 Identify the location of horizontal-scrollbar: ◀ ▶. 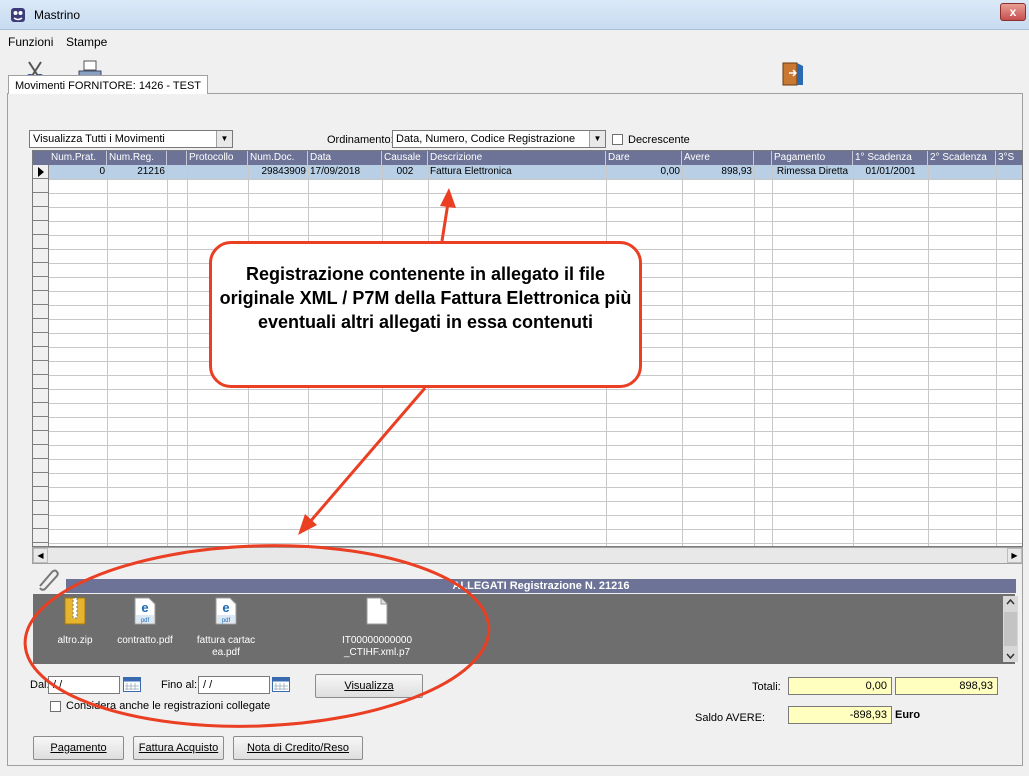
(527, 555).